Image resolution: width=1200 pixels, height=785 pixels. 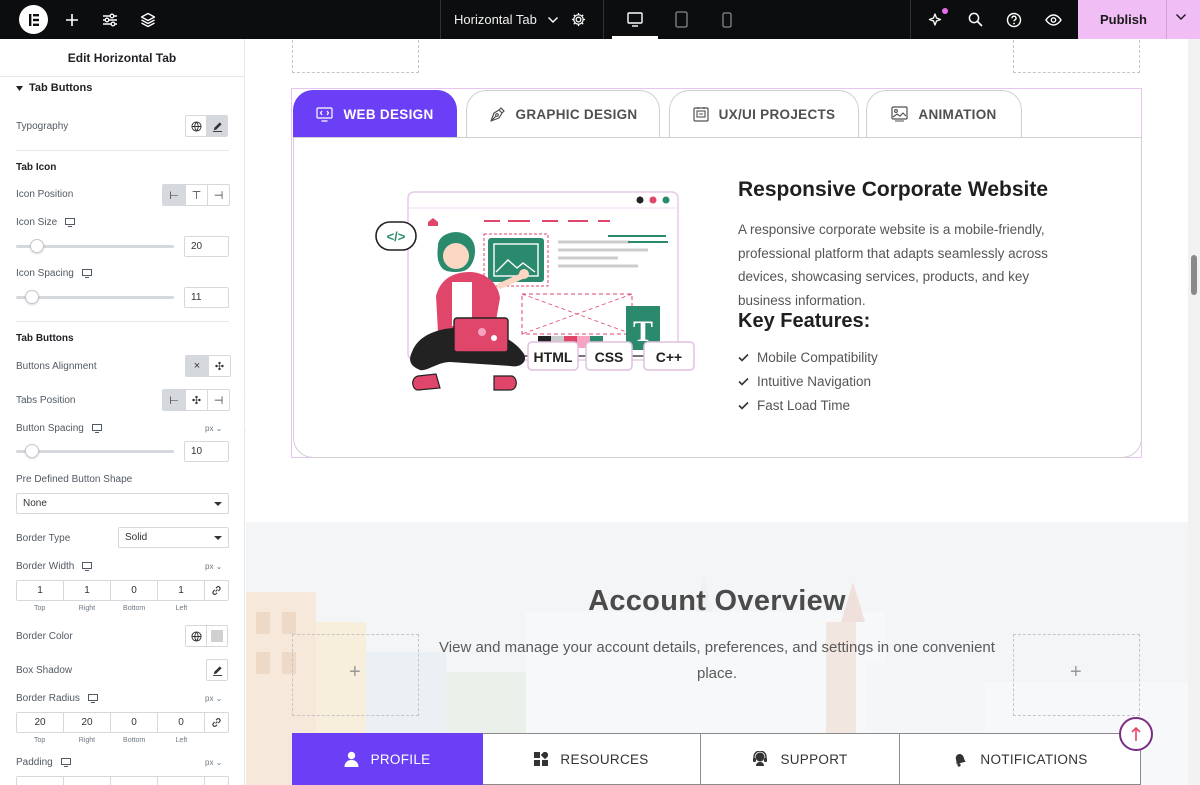 What do you see at coordinates (727, 19) in the screenshot?
I see `mobile-icon` at bounding box center [727, 19].